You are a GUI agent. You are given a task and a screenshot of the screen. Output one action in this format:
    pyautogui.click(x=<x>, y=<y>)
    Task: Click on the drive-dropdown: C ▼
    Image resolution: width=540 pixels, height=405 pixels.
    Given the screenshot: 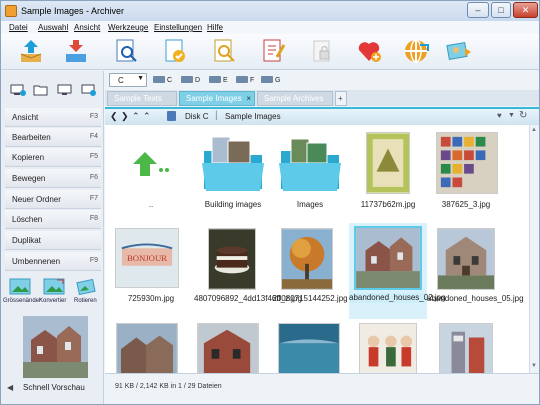 What is the action you would take?
    pyautogui.click(x=128, y=80)
    